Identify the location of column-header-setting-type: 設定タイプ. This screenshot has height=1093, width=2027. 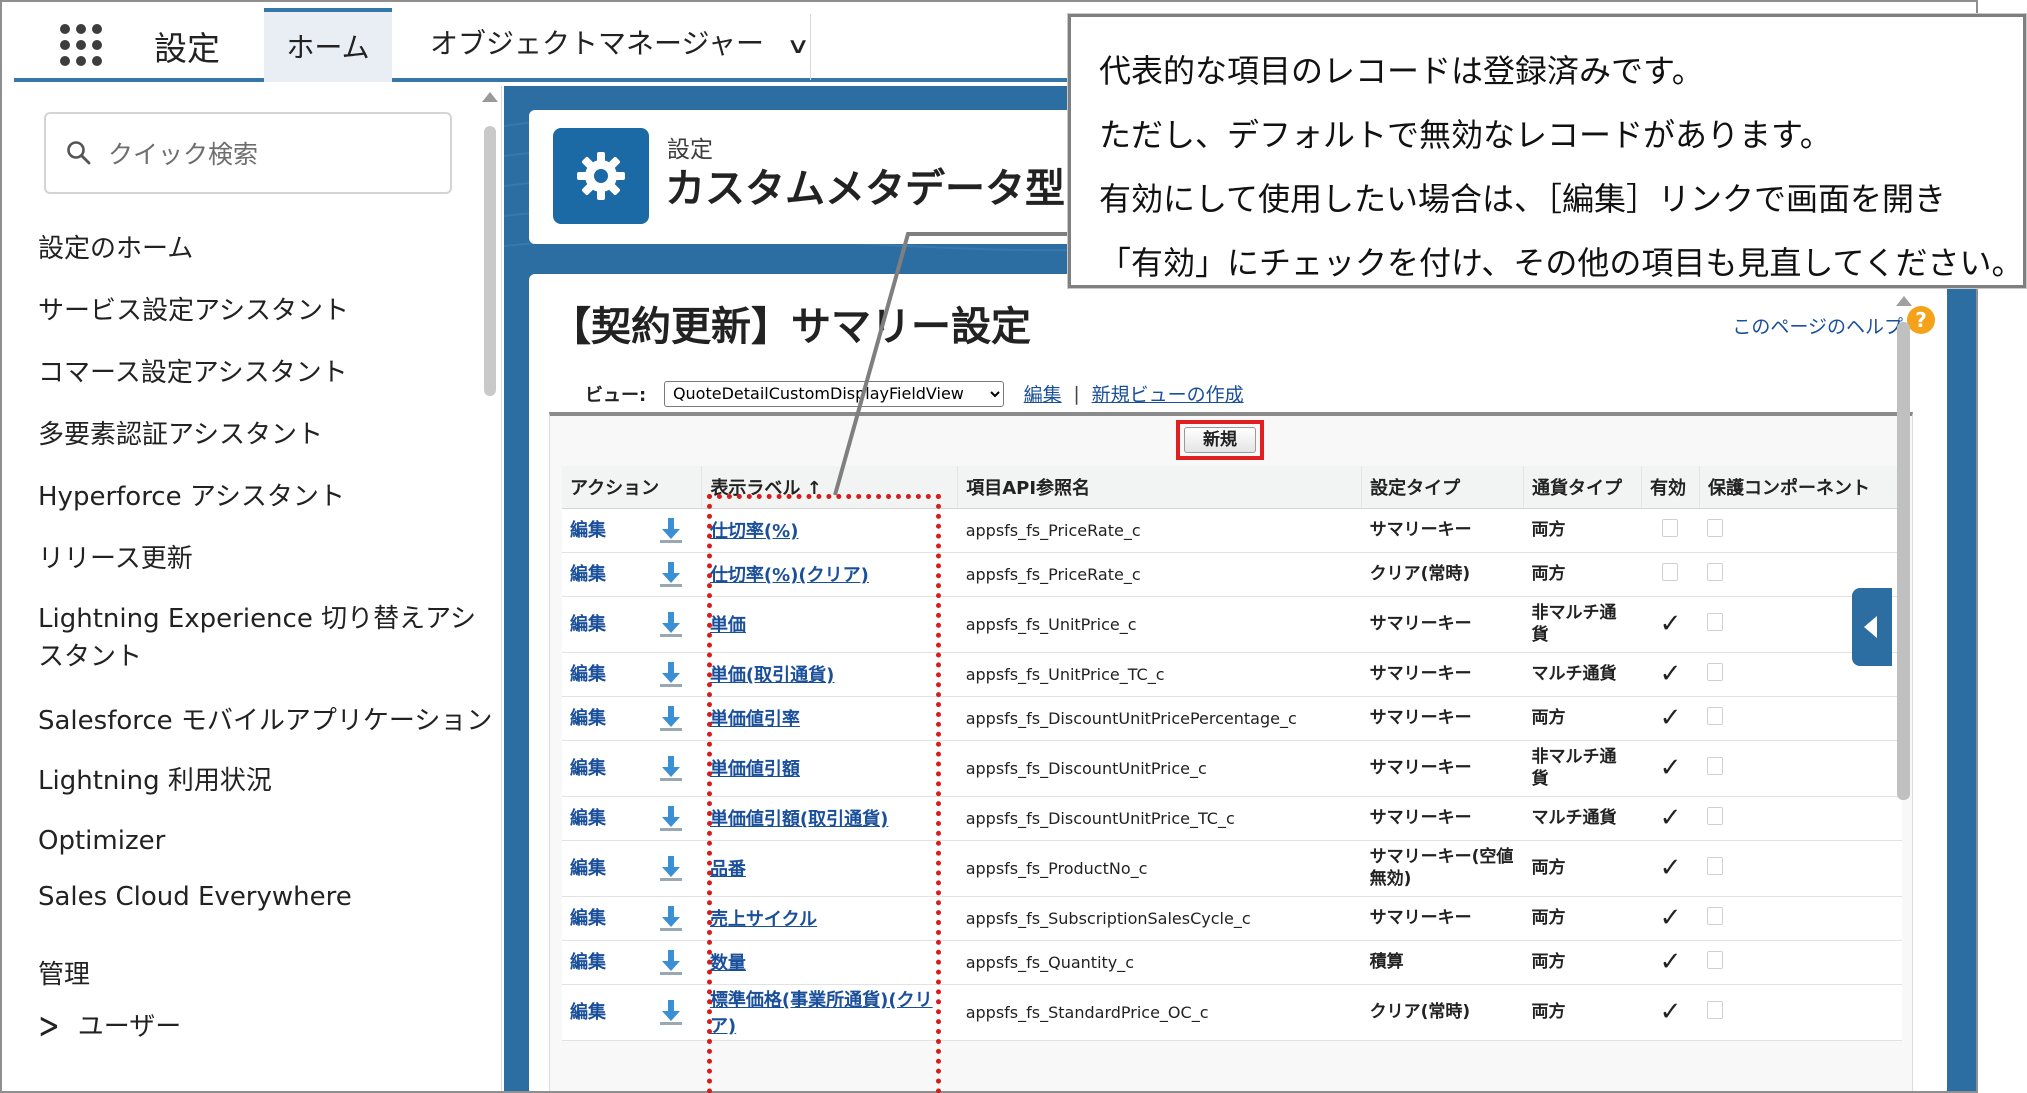
(1443, 487).